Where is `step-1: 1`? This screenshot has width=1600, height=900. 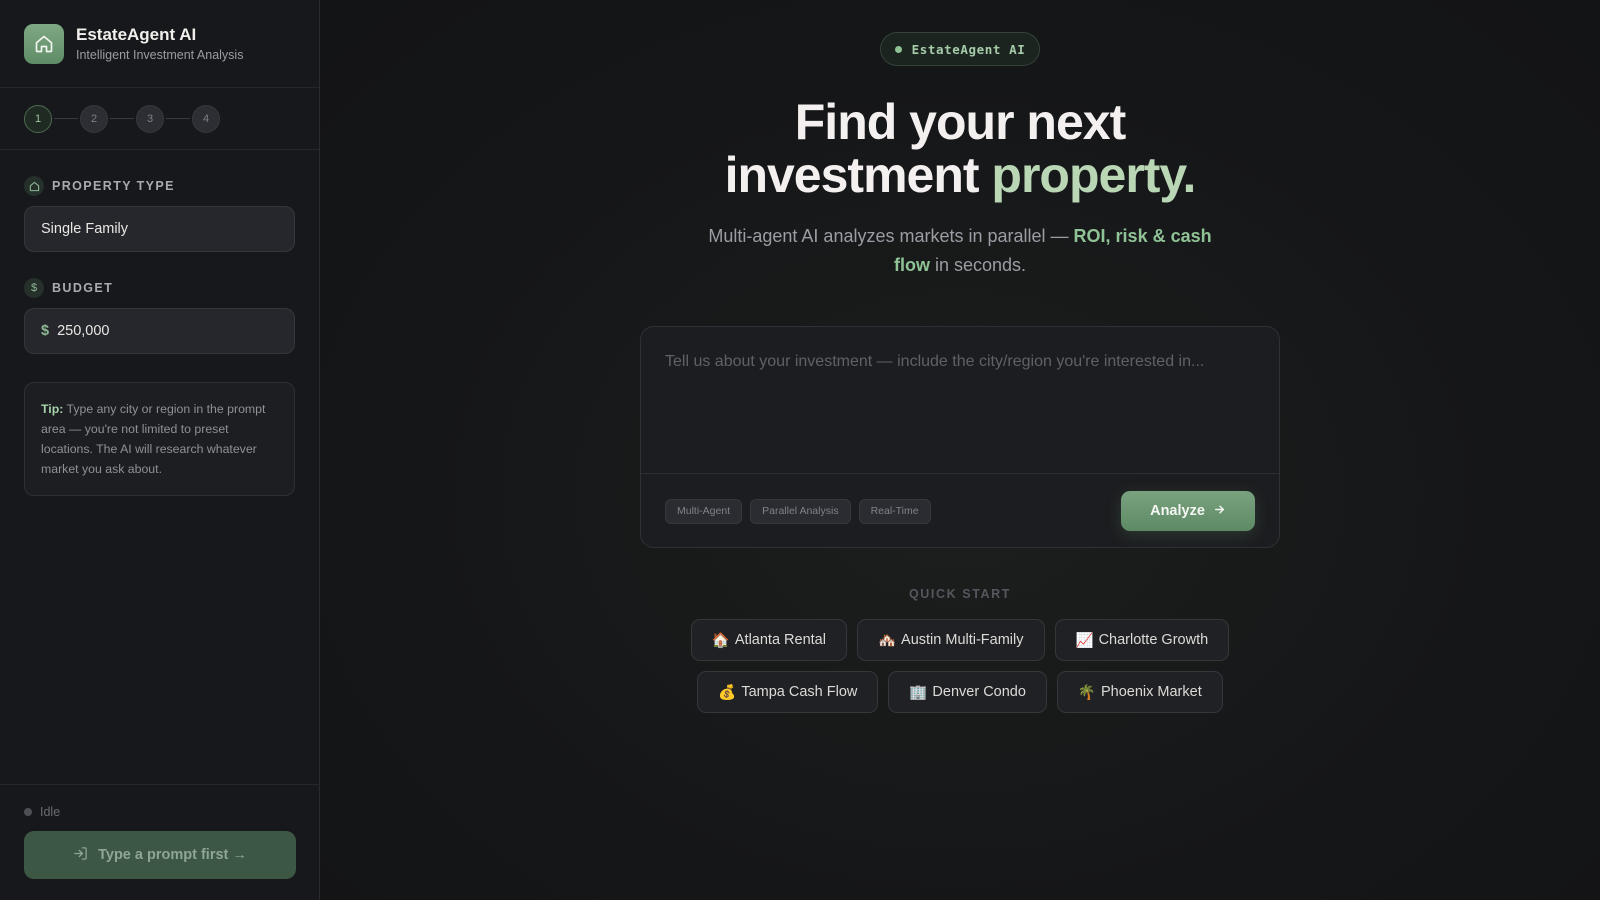 step-1: 1 is located at coordinates (38, 118).